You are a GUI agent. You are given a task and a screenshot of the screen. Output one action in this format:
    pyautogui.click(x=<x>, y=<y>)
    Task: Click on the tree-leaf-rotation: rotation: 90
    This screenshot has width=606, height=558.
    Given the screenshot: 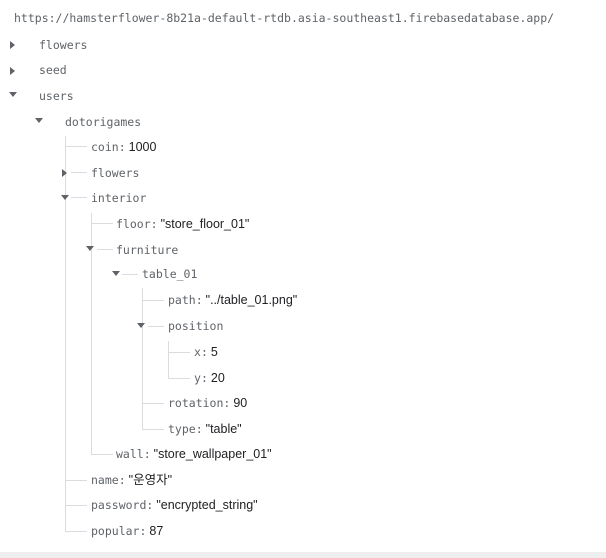 What is the action you would take?
    pyautogui.click(x=207, y=403)
    